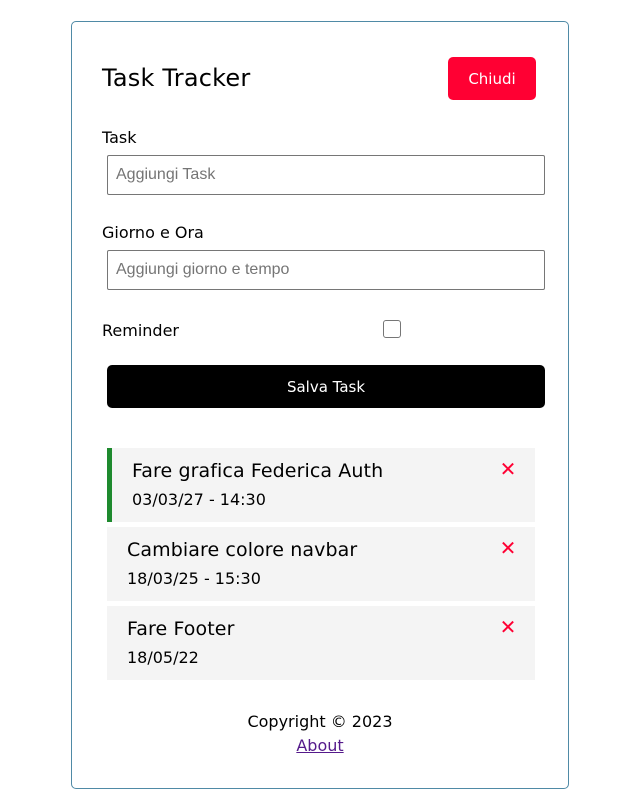 The width and height of the screenshot is (639, 810). I want to click on task-date: 03/03/27 - 14:30, so click(199, 499).